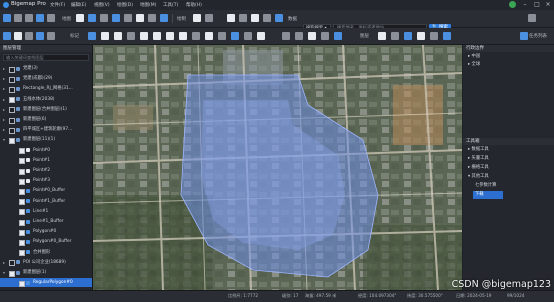  What do you see at coordinates (235, 36) in the screenshot?
I see `text-icon` at bounding box center [235, 36].